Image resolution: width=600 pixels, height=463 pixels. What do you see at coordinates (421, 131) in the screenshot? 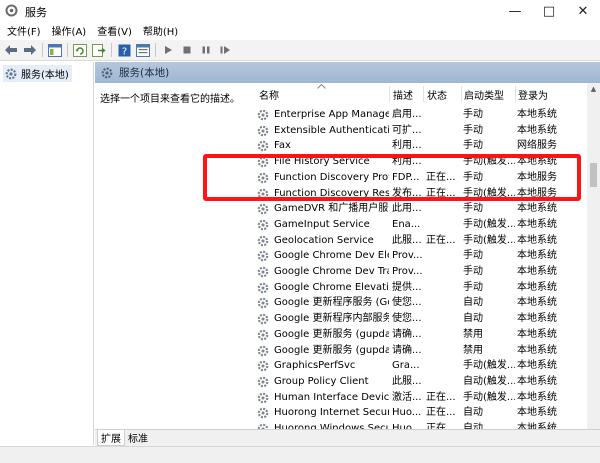
I see `service-row: Extensible Authentication...可扩... 手动 本地系统` at bounding box center [421, 131].